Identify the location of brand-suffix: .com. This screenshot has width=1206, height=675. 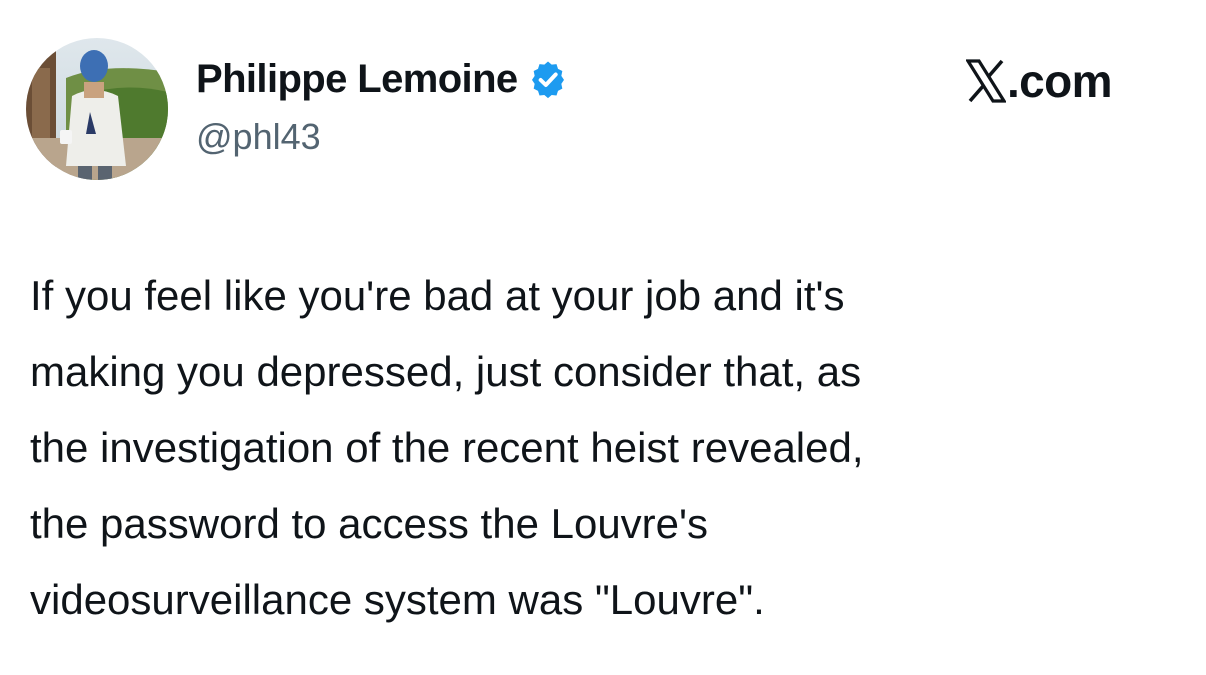
(1060, 81).